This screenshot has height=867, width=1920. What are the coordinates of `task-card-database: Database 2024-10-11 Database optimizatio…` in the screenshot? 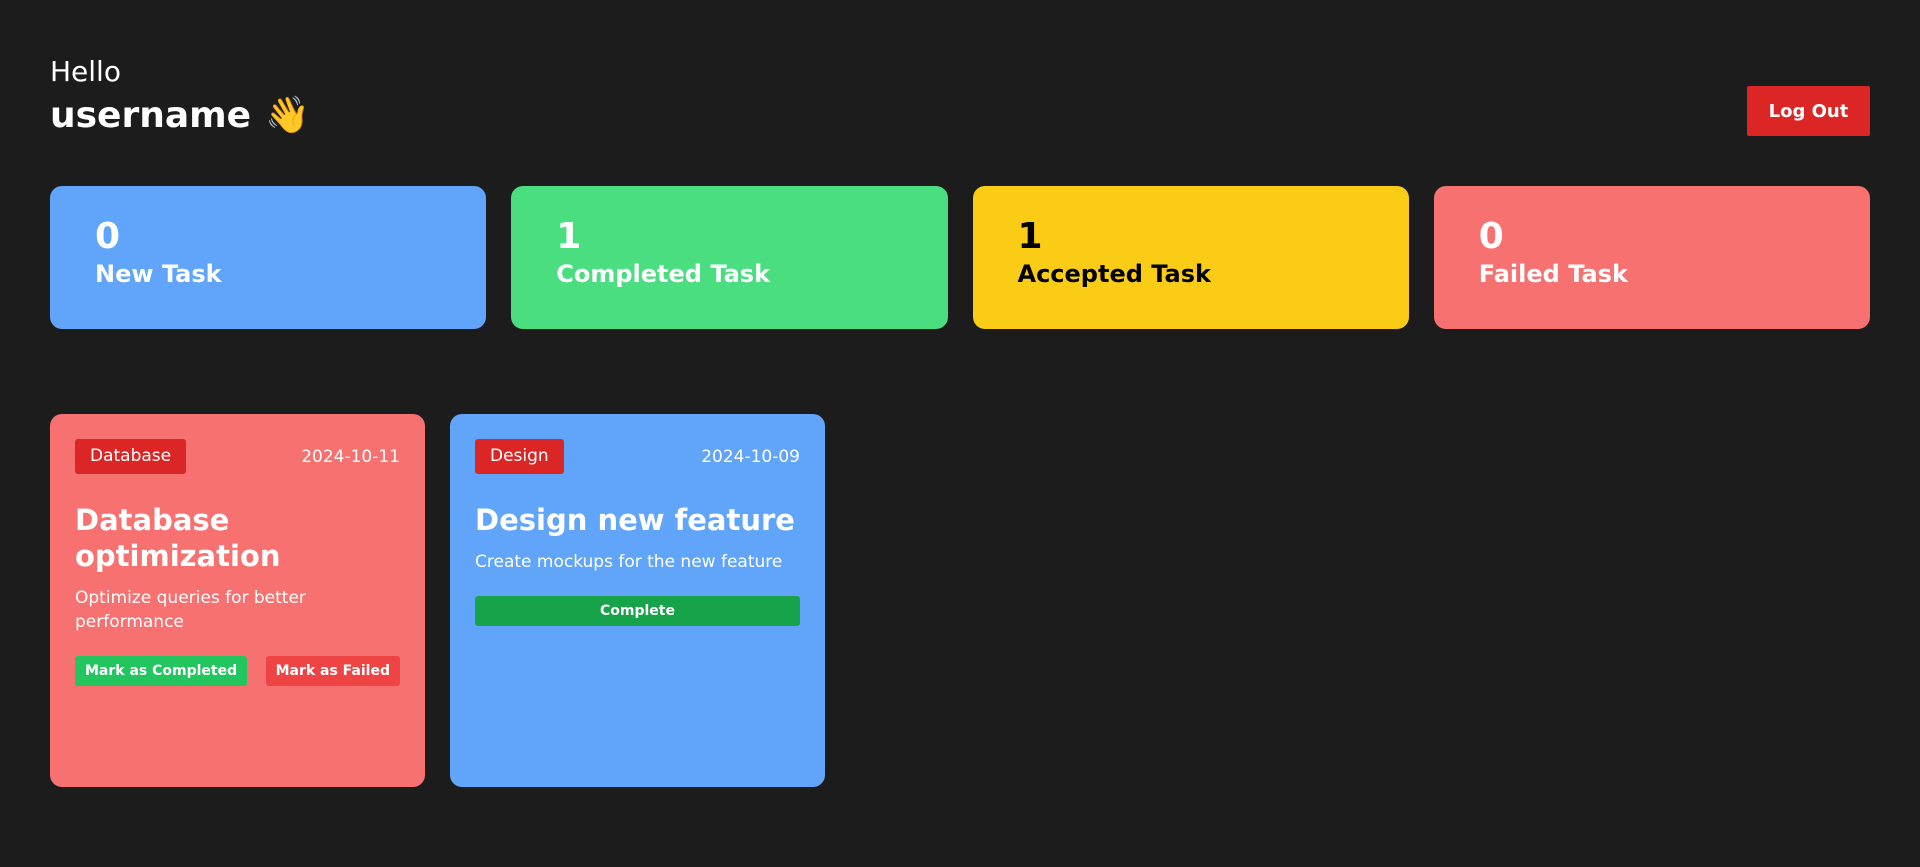 It's located at (237, 600).